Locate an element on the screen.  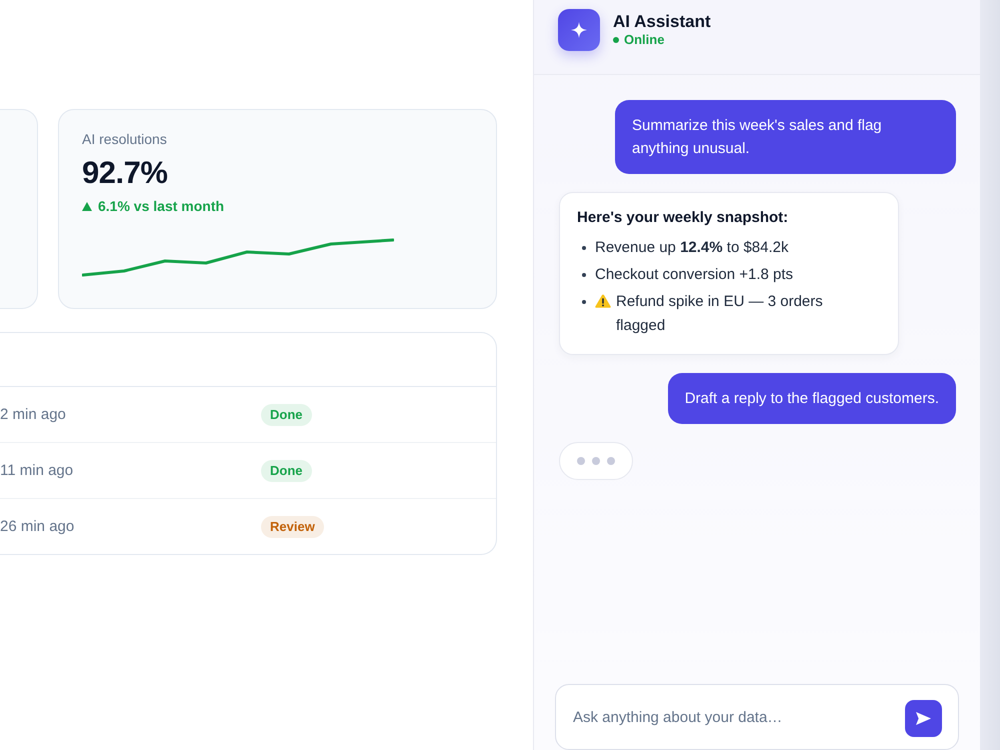
send-button is located at coordinates (923, 718).